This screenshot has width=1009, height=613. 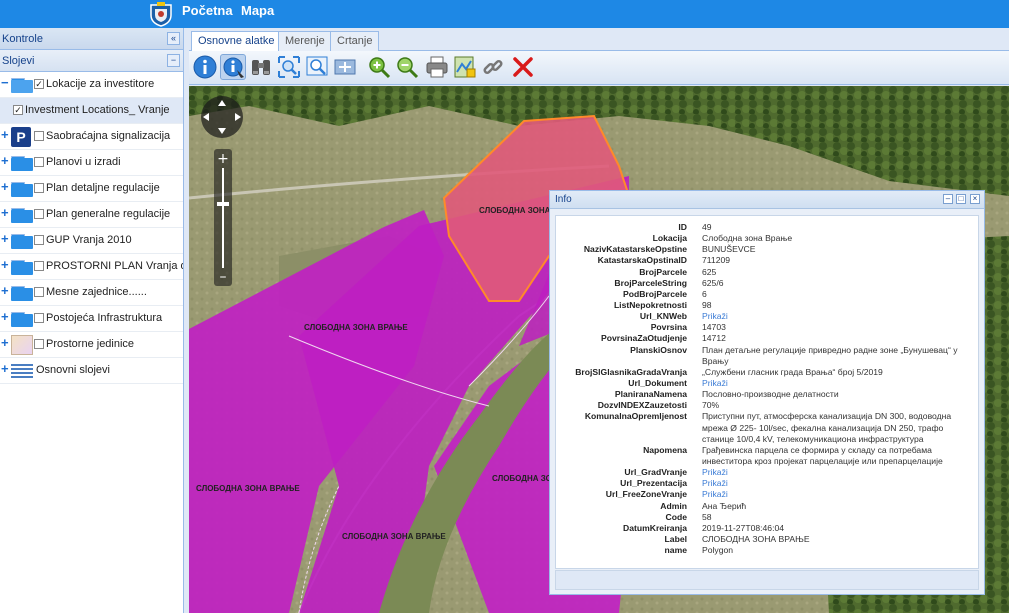 What do you see at coordinates (317, 67) in the screenshot?
I see `zoom-box-icon` at bounding box center [317, 67].